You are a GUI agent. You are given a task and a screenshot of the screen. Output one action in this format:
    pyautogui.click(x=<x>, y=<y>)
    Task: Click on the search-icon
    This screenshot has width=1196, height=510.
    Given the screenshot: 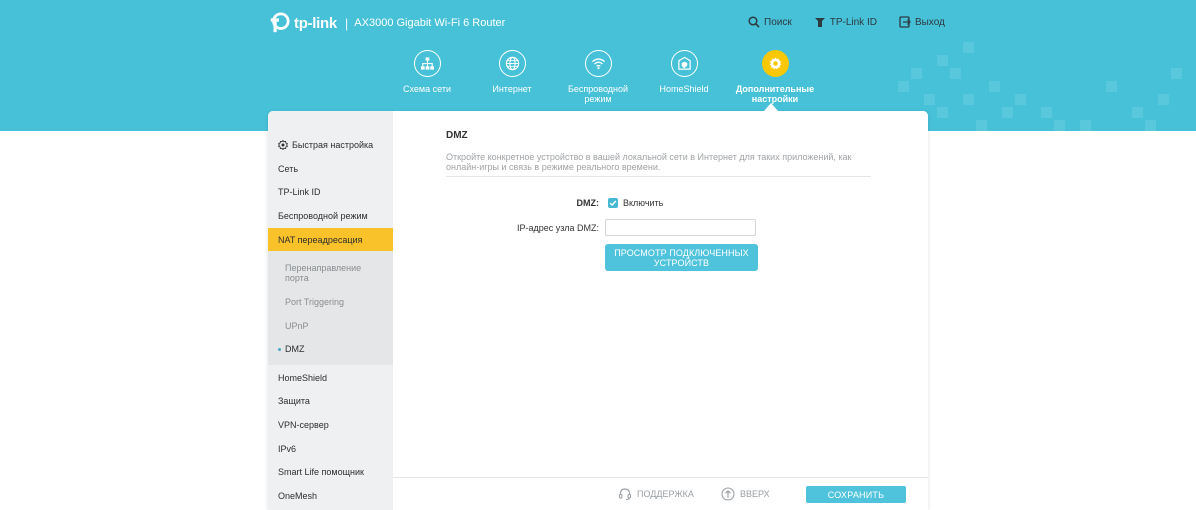 What is the action you would take?
    pyautogui.click(x=754, y=22)
    